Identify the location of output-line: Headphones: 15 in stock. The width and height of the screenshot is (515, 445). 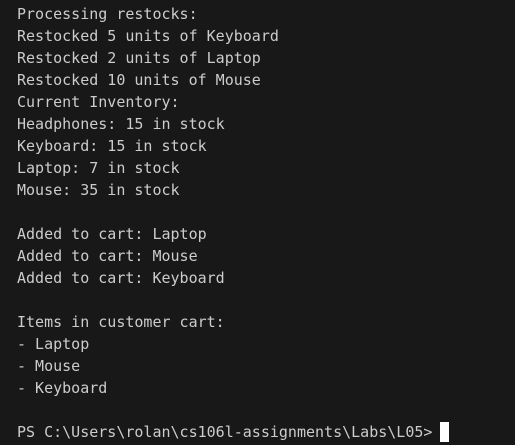
(121, 124).